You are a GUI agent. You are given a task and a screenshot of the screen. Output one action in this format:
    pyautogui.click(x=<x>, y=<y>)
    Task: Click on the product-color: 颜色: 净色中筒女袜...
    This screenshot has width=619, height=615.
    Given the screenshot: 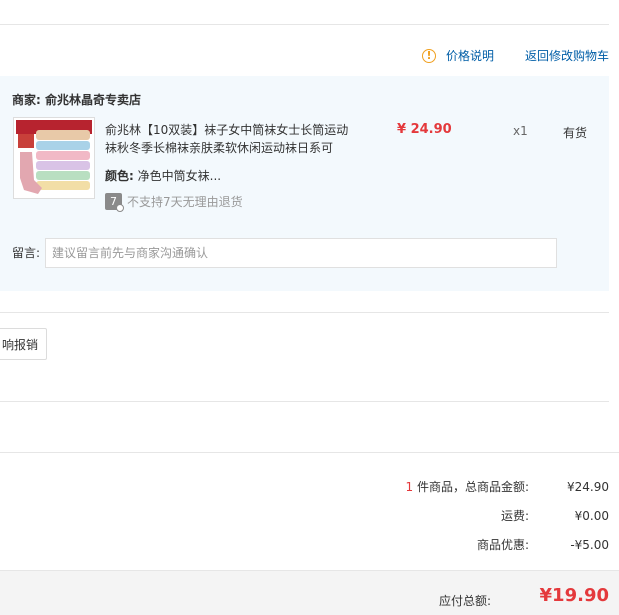 What is the action you would take?
    pyautogui.click(x=163, y=175)
    